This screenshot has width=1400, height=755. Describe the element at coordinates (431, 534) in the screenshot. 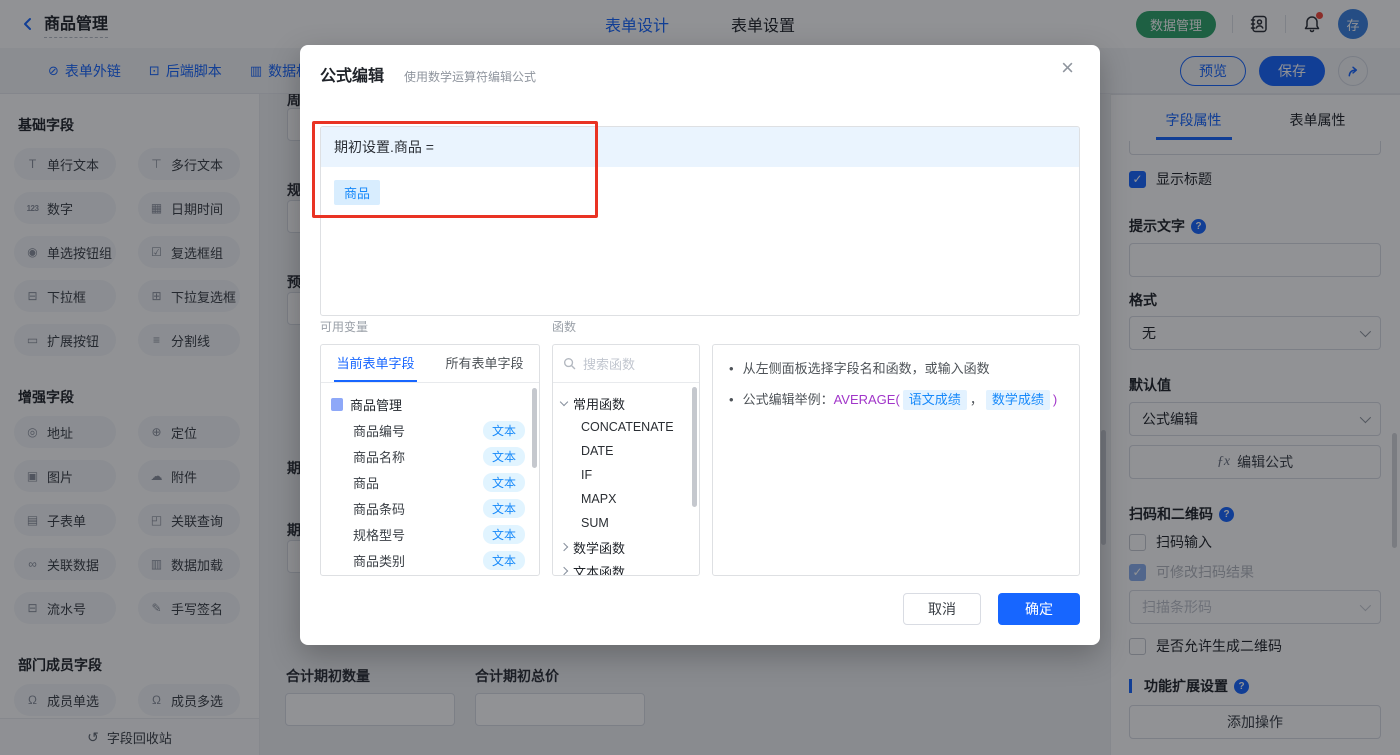

I see `variable-row: 规格型号 文本` at that location.